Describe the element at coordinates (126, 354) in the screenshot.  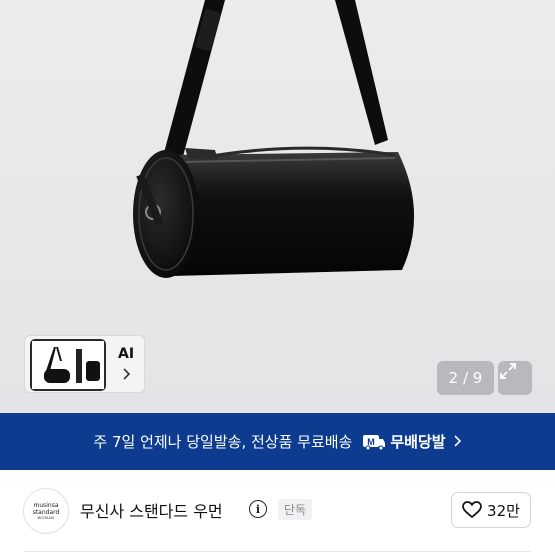
I see `ai-label: AI` at that location.